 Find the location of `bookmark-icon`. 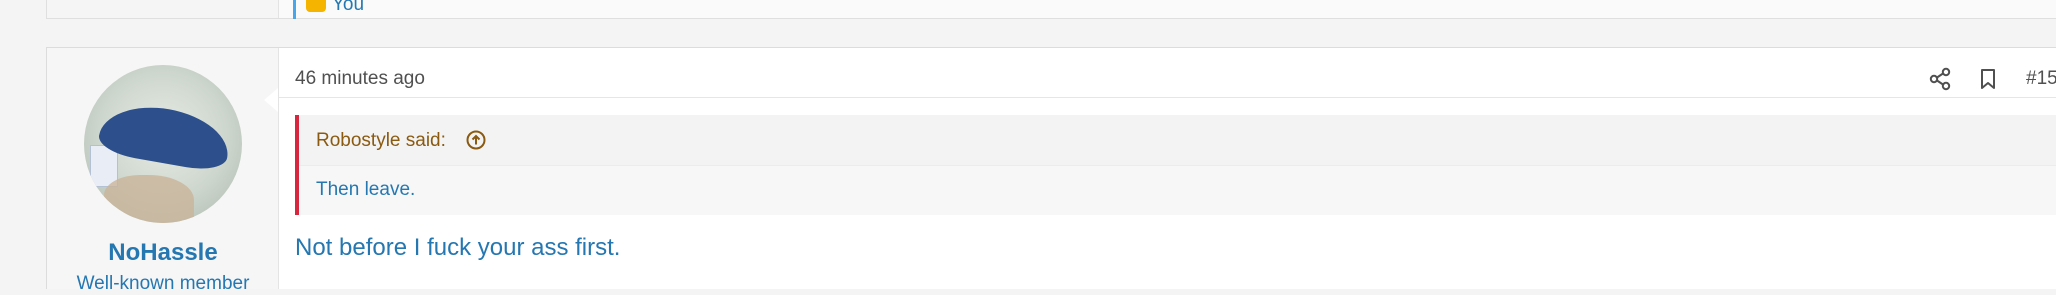

bookmark-icon is located at coordinates (1988, 79).